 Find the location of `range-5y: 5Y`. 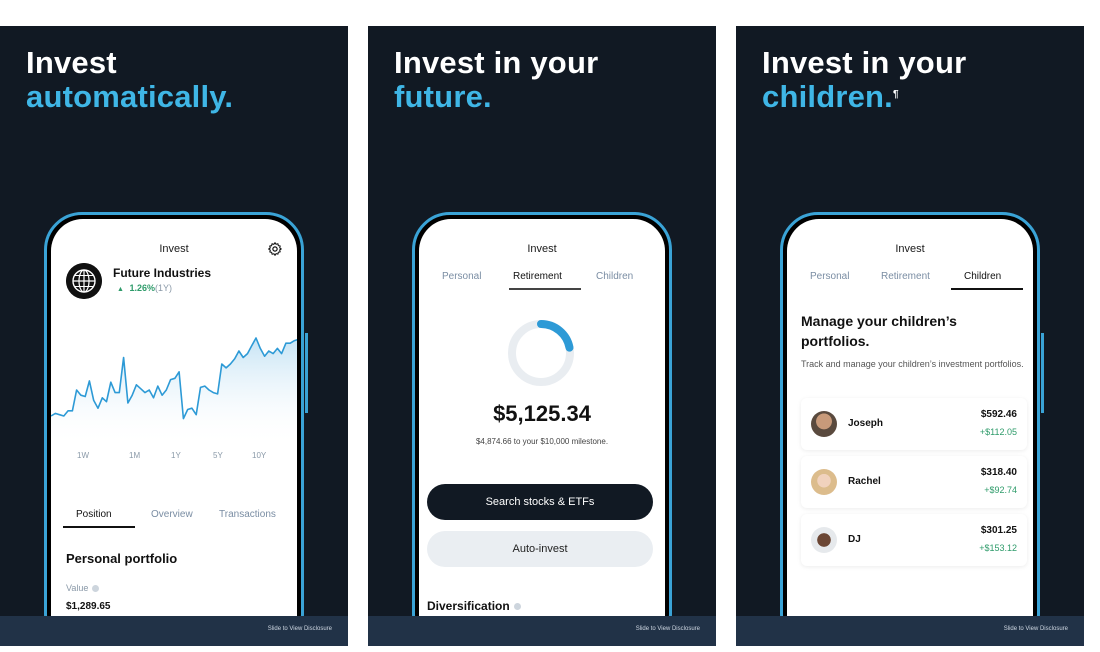

range-5y: 5Y is located at coordinates (218, 455).